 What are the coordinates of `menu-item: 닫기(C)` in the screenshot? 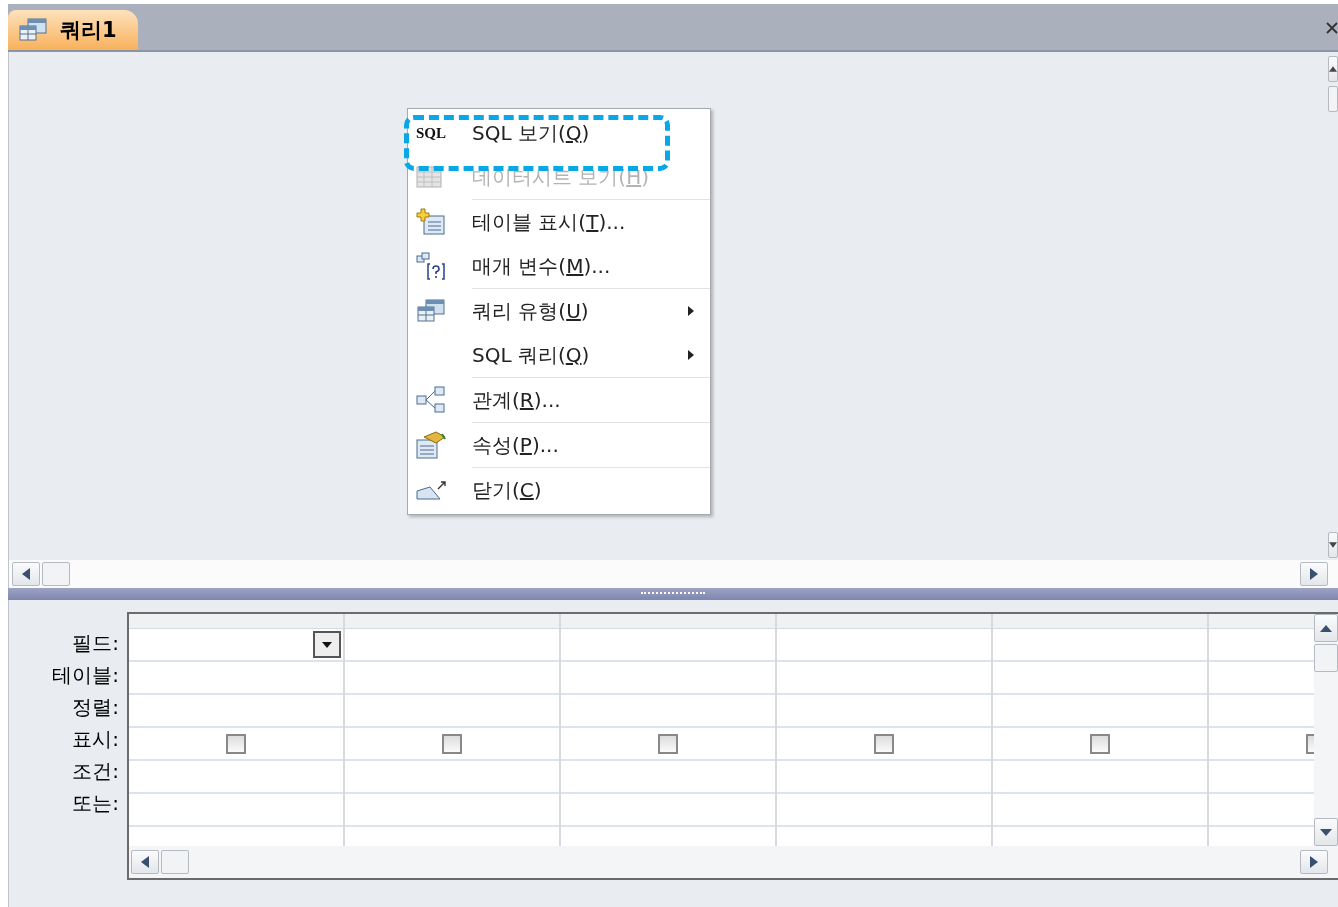 It's located at (559, 490).